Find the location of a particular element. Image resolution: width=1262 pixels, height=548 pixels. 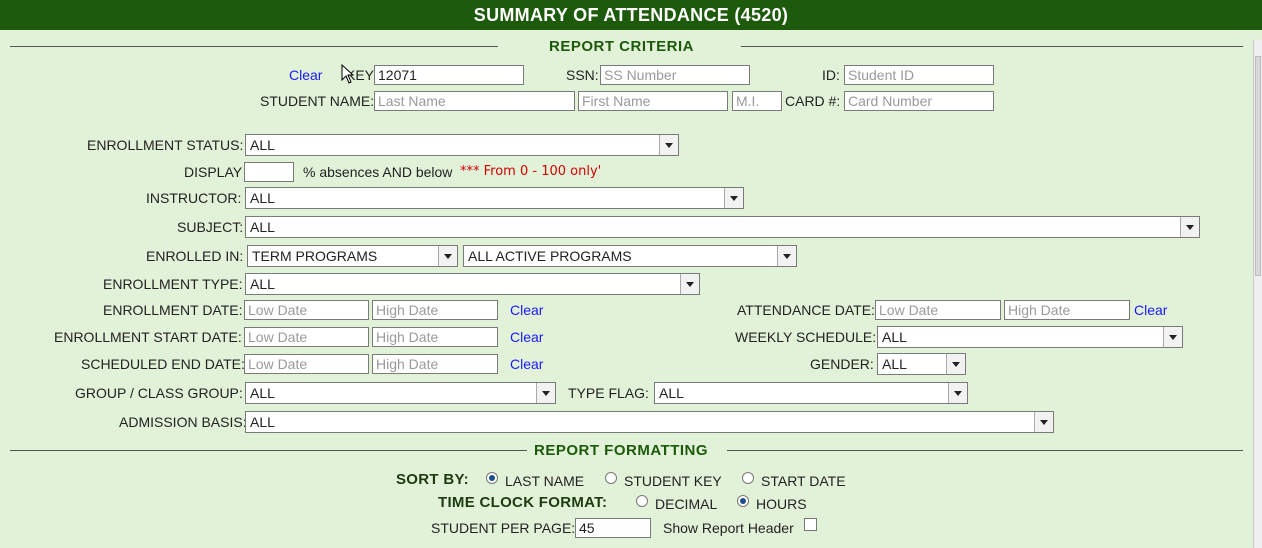

scrollbar-thumb is located at coordinates (1258, 166).